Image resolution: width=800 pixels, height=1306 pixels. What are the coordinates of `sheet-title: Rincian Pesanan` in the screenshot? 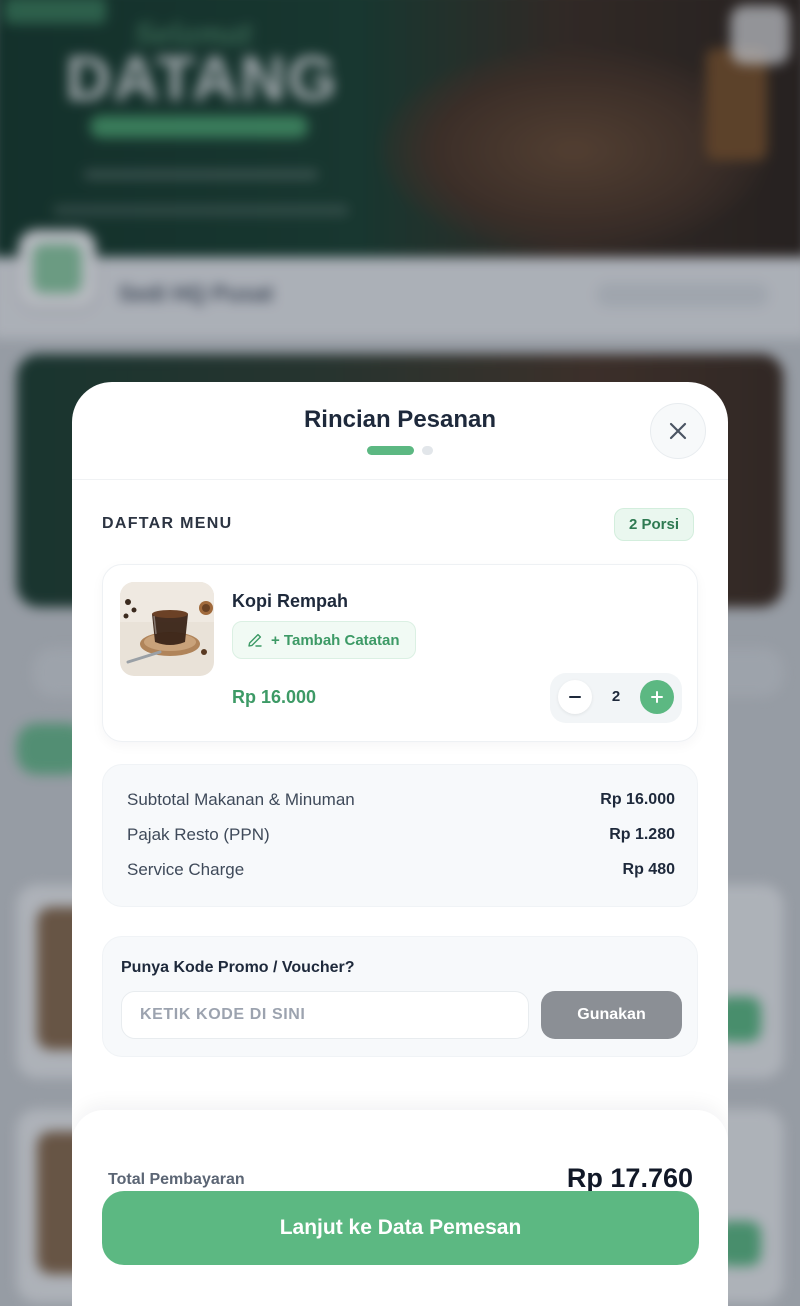 It's located at (400, 419).